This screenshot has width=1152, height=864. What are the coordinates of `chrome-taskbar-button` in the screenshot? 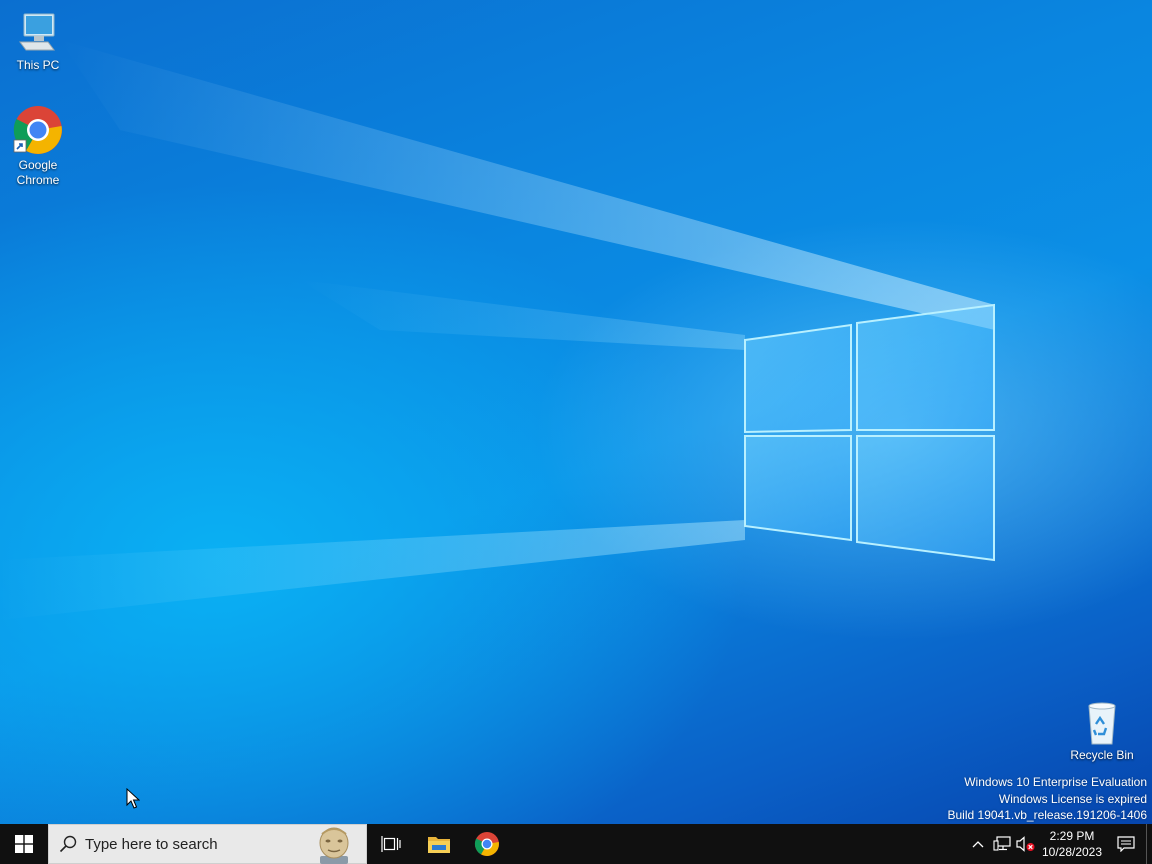 It's located at (487, 844).